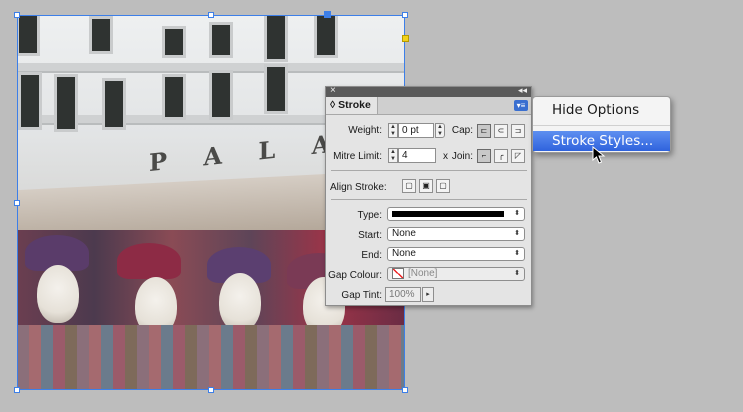 The image size is (743, 412). Describe the element at coordinates (518, 131) in the screenshot. I see `projecting-cap-icon: ⊐` at that location.